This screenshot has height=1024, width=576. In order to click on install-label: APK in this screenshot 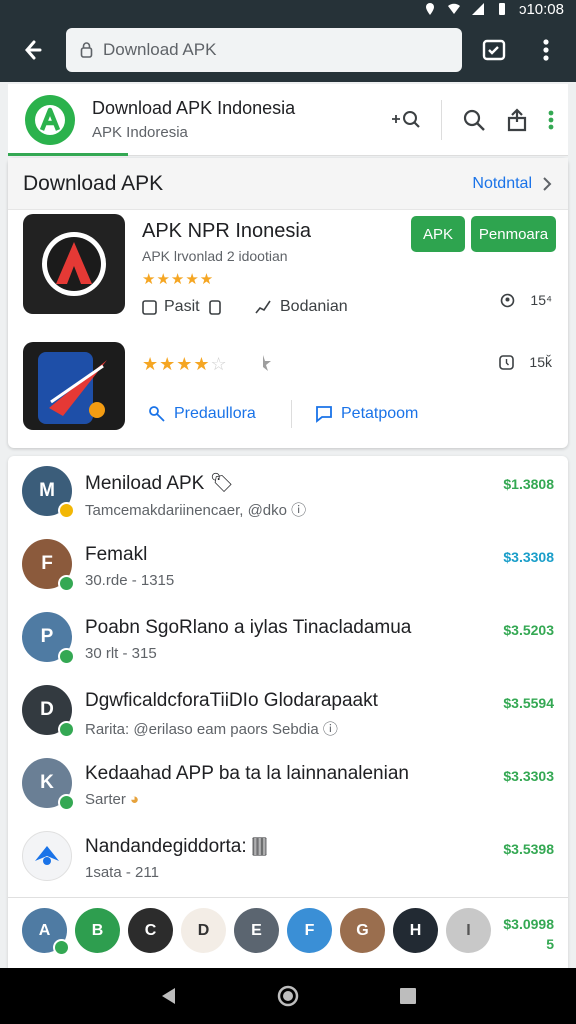, I will do `click(437, 234)`.